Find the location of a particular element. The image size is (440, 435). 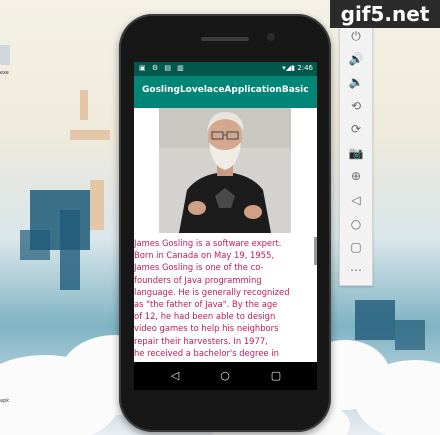

front-camera is located at coordinates (271, 37).